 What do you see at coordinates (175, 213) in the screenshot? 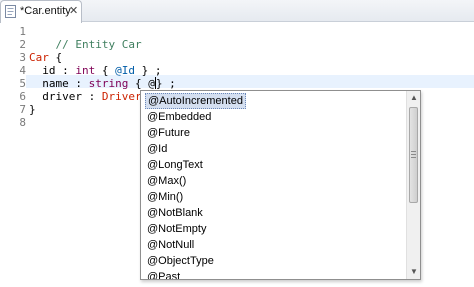
I see `proposal-item: @NotBlank` at bounding box center [175, 213].